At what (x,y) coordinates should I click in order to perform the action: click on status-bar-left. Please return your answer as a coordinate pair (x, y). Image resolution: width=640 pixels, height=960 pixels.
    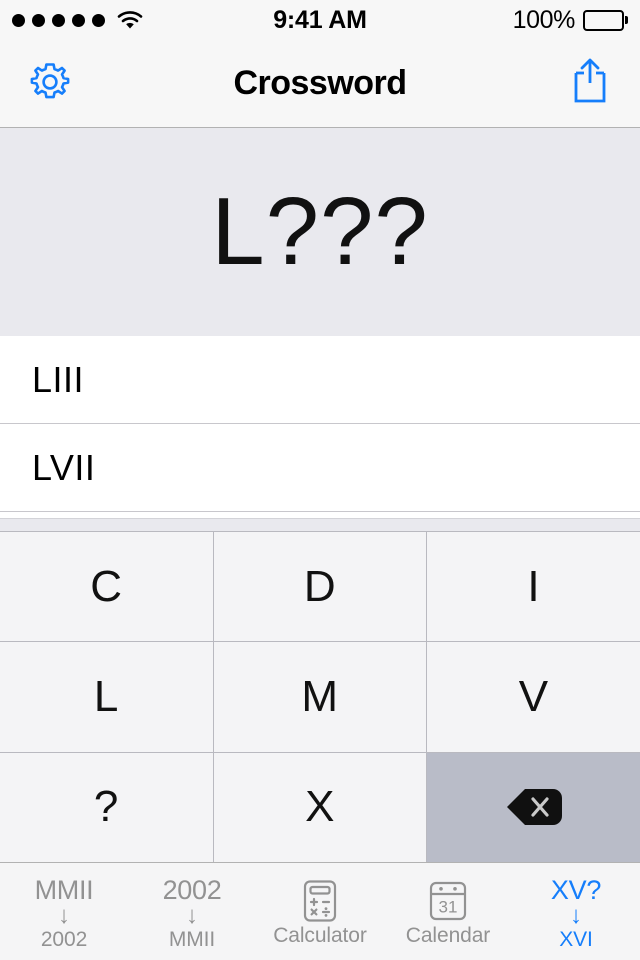
    Looking at the image, I should click on (77, 20).